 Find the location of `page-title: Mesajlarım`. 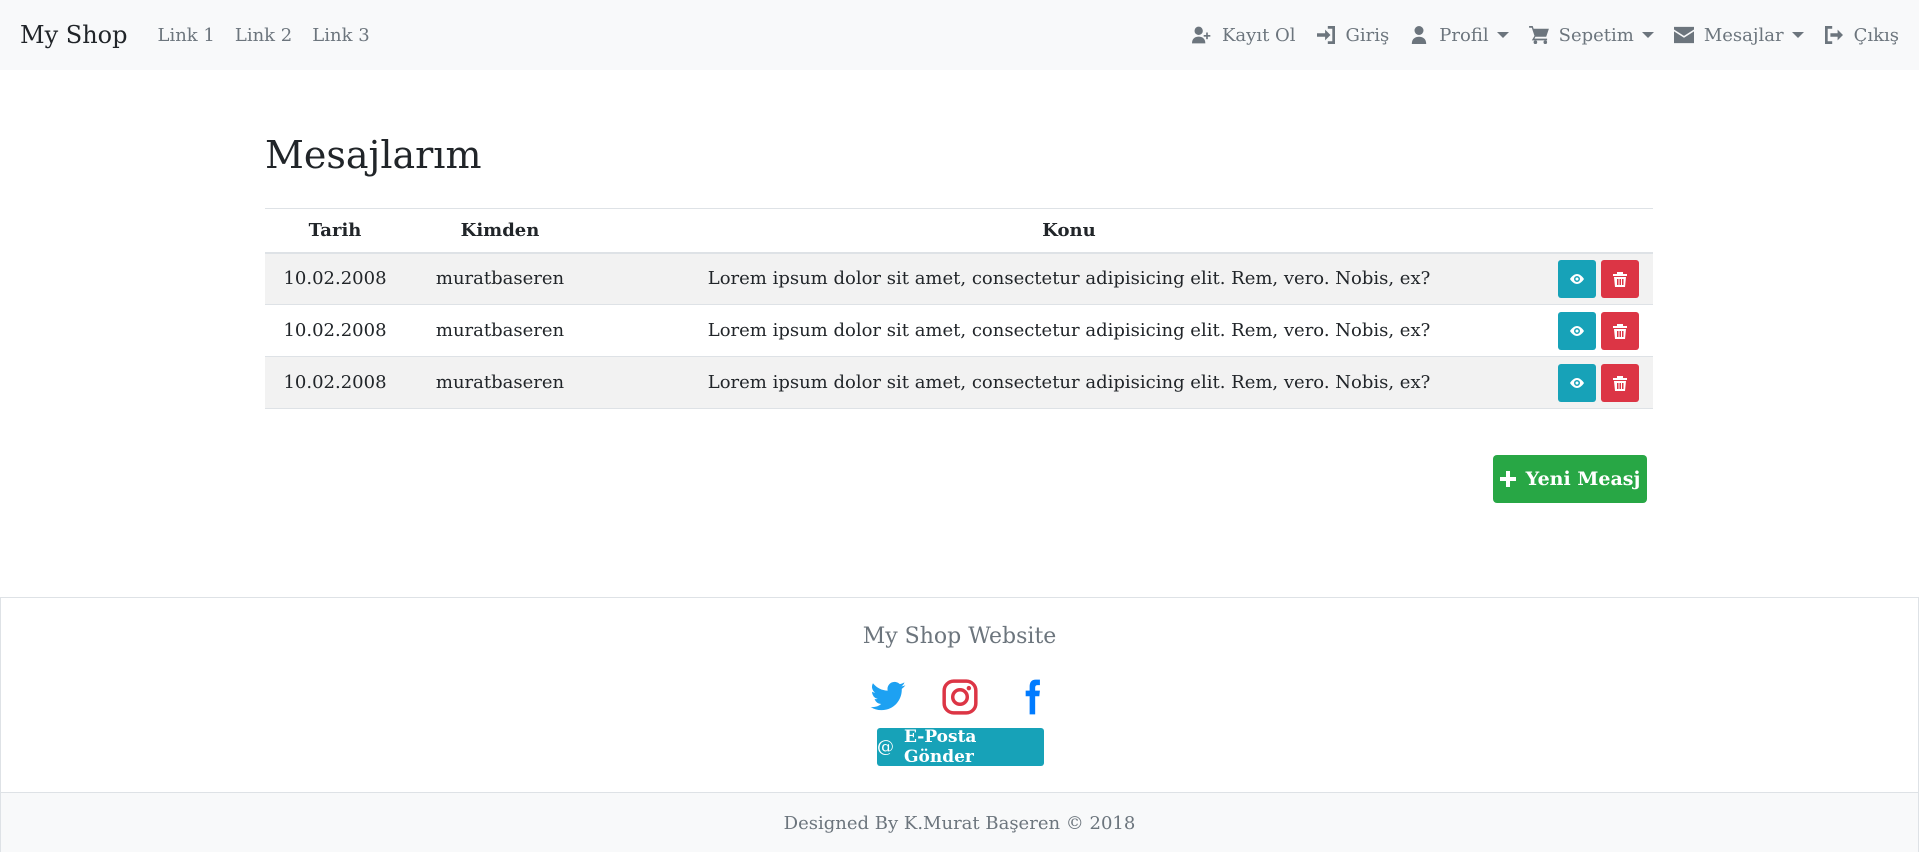

page-title: Mesajlarım is located at coordinates (373, 155).